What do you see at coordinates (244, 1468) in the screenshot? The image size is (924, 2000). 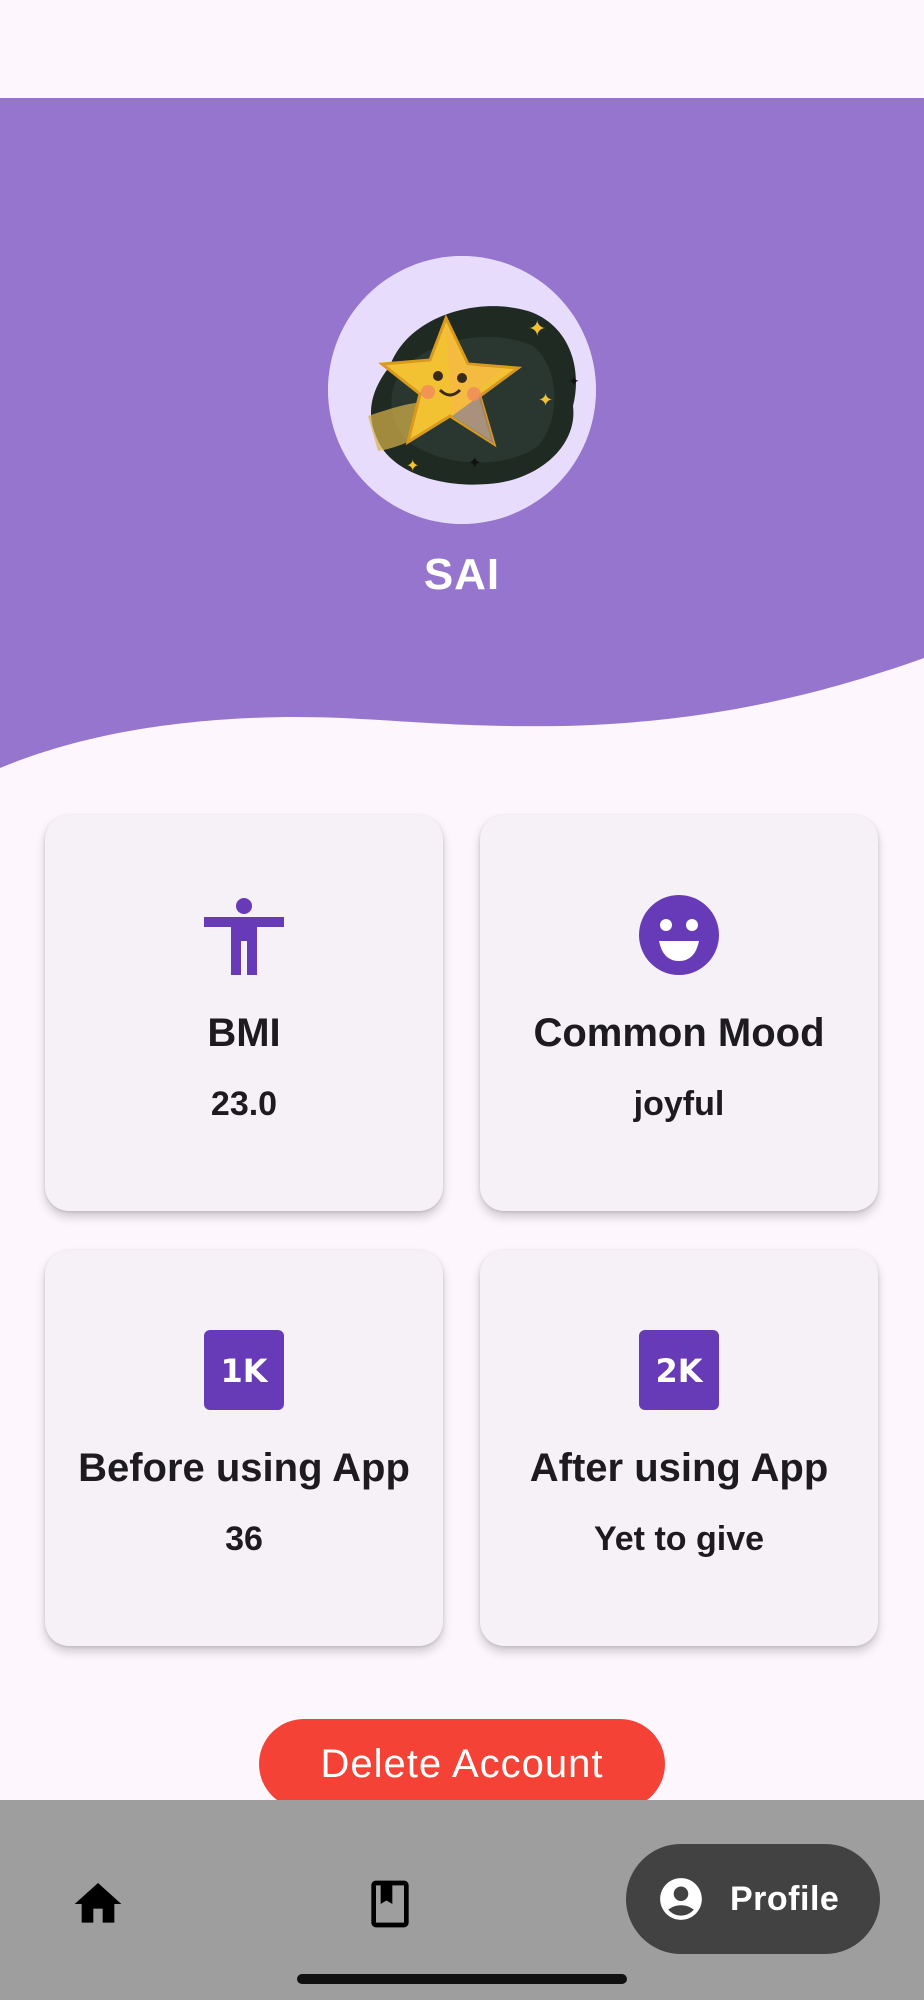 I see `before-app-title: Before using App` at bounding box center [244, 1468].